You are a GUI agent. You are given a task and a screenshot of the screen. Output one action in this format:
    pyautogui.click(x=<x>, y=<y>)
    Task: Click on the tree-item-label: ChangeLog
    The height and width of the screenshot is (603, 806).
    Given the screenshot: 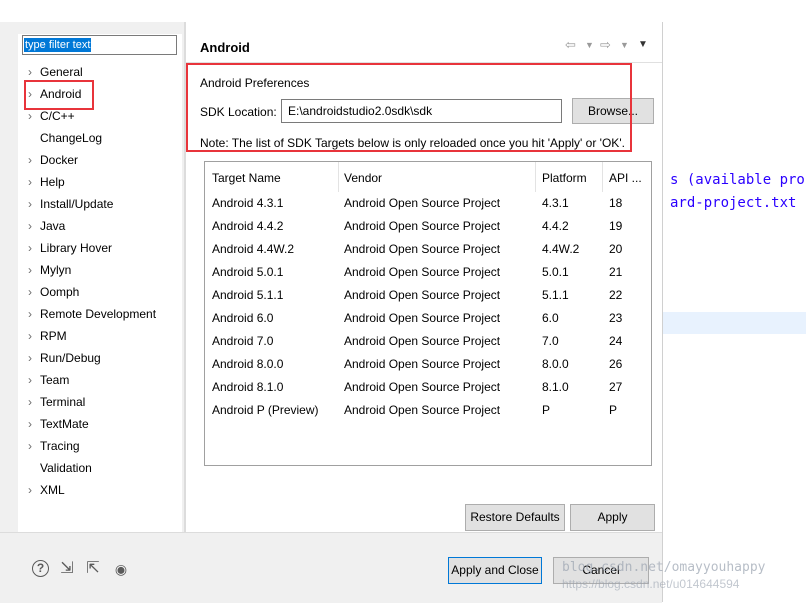 What is the action you would take?
    pyautogui.click(x=71, y=138)
    